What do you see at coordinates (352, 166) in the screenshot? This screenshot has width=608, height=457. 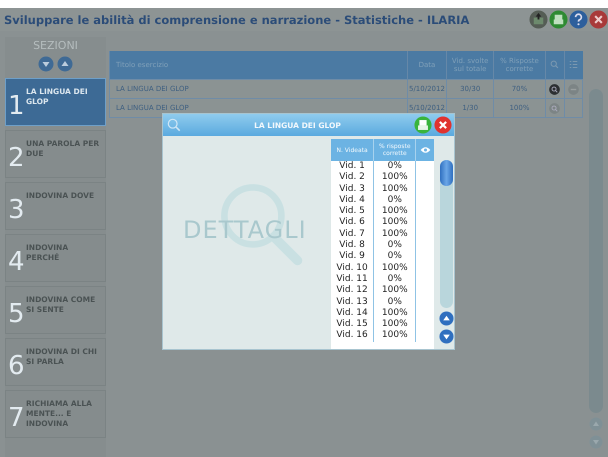 I see `table-cell: Vid. 1` at bounding box center [352, 166].